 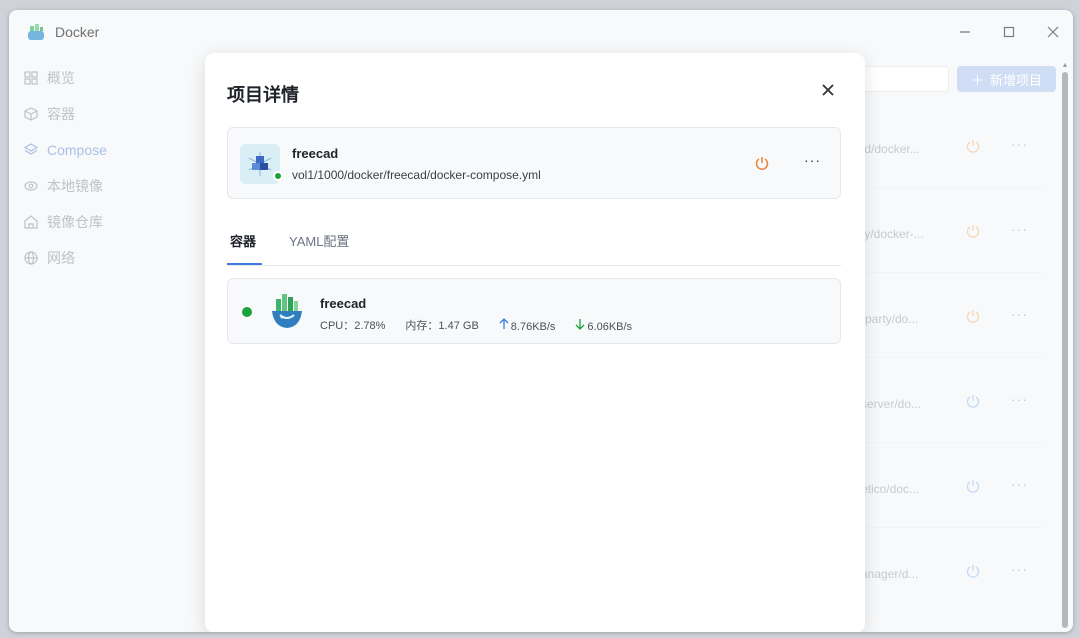 I want to click on arrow-up-icon, so click(x=504, y=323).